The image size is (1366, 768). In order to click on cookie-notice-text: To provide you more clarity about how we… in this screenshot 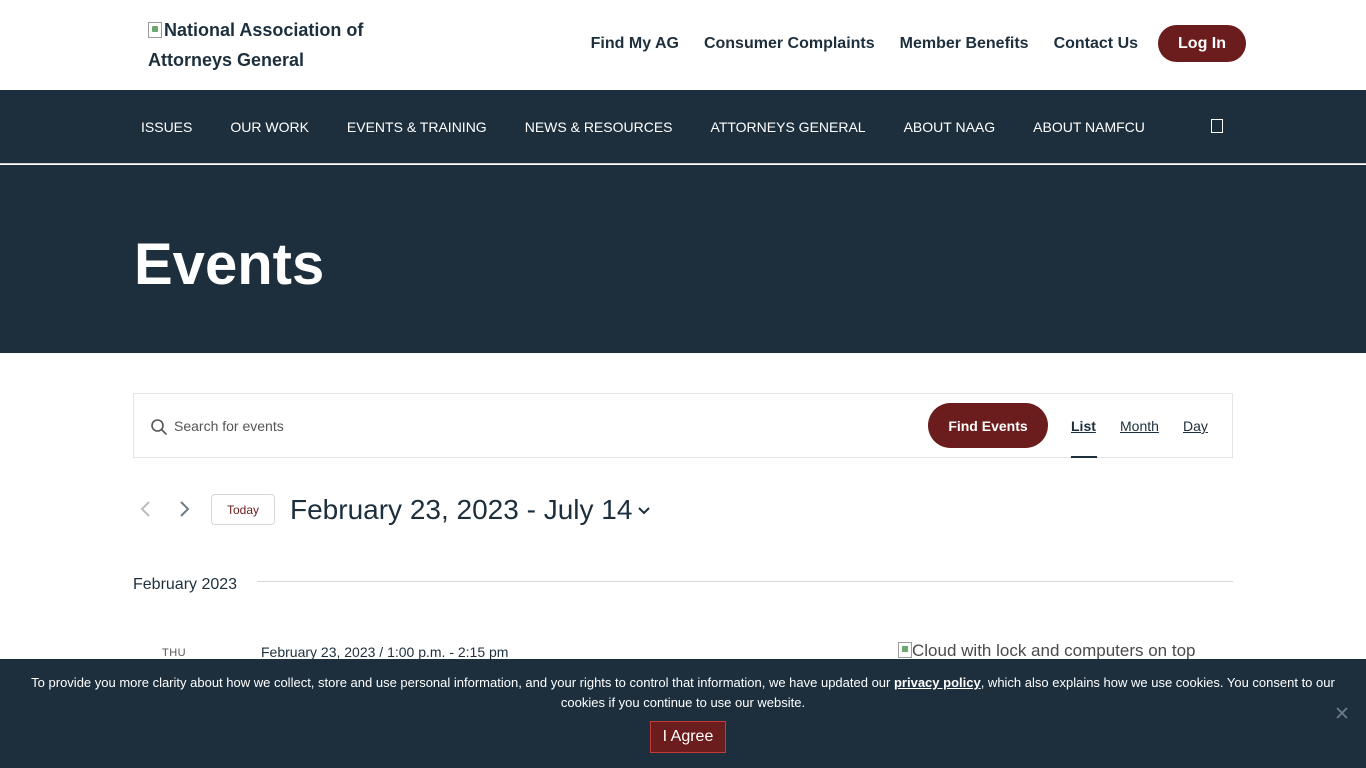, I will do `click(683, 693)`.